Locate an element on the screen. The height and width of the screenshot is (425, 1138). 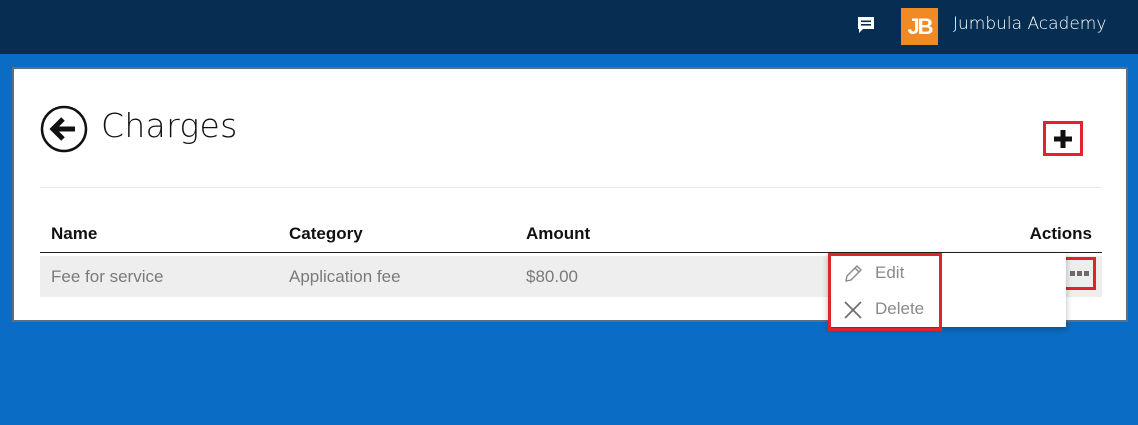
row-actions-menu: Edit Delete is located at coordinates (947, 290).